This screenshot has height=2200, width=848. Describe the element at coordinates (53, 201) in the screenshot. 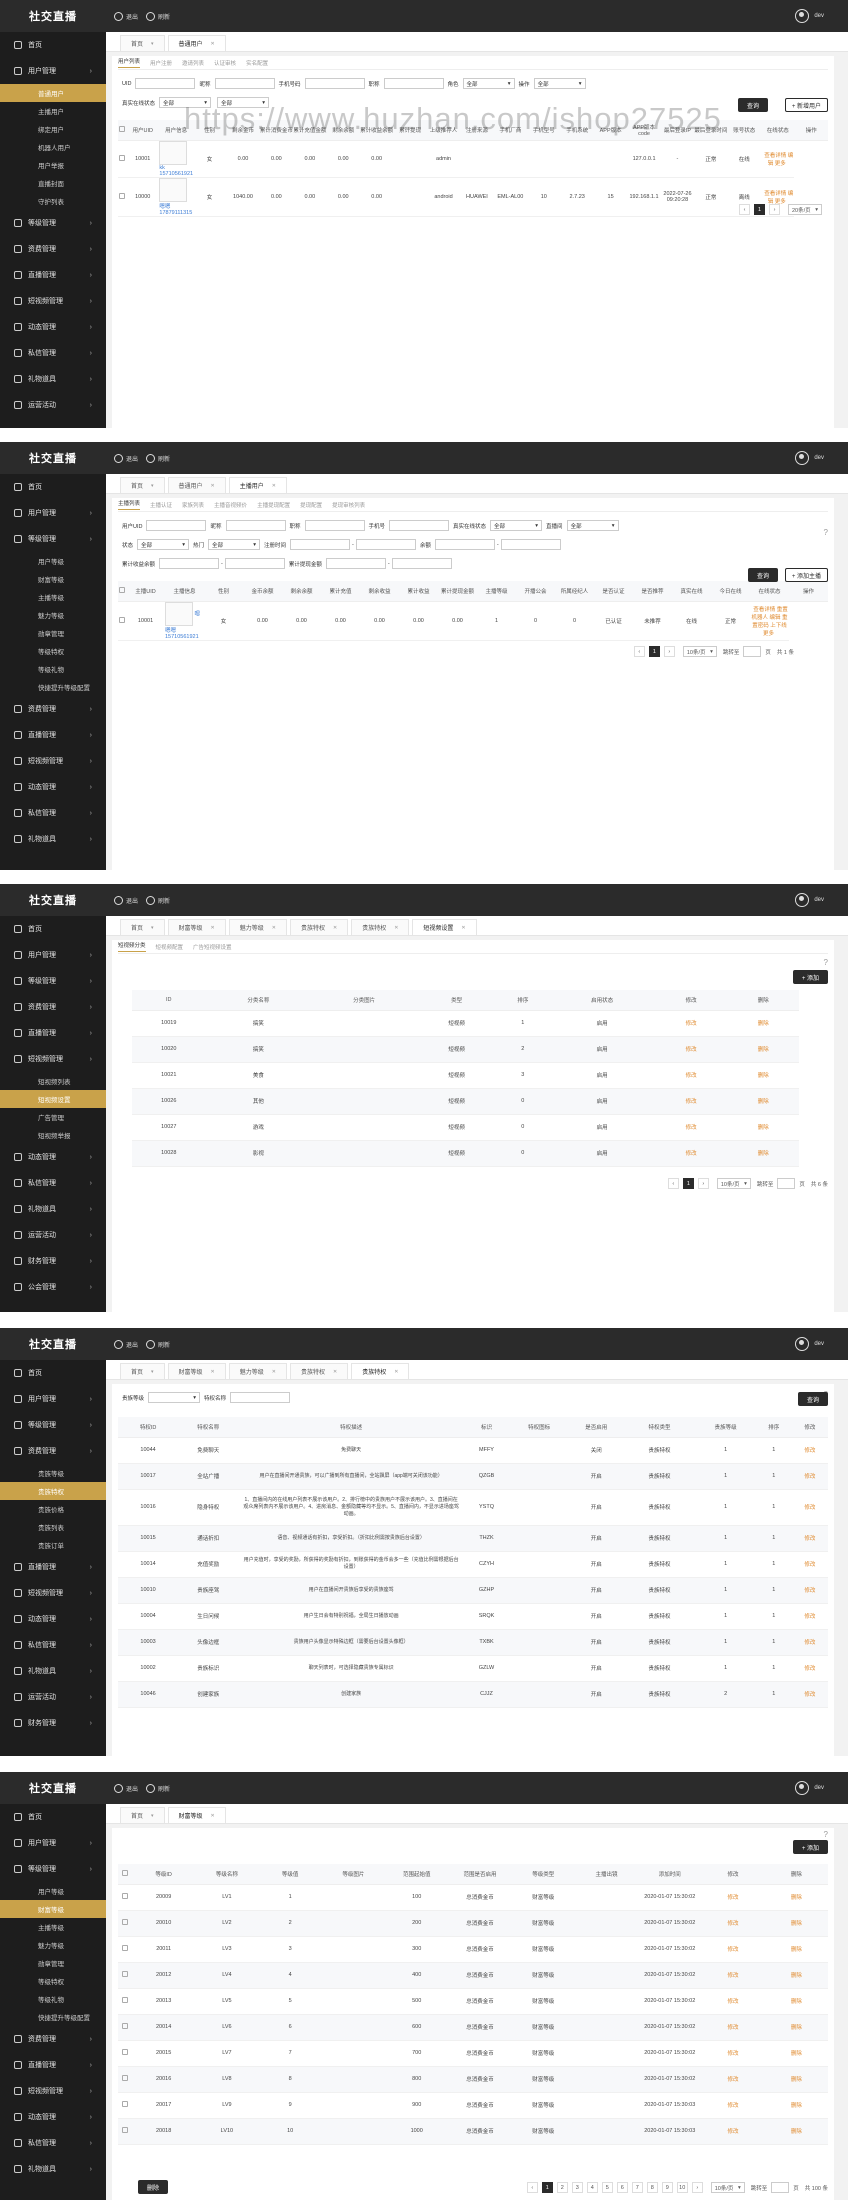

I see `sidebar-subitem: 守护列表` at that location.